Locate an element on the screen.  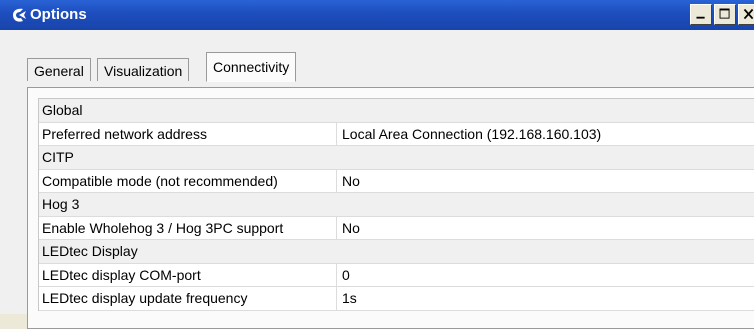
property-value: 0 is located at coordinates (346, 275).